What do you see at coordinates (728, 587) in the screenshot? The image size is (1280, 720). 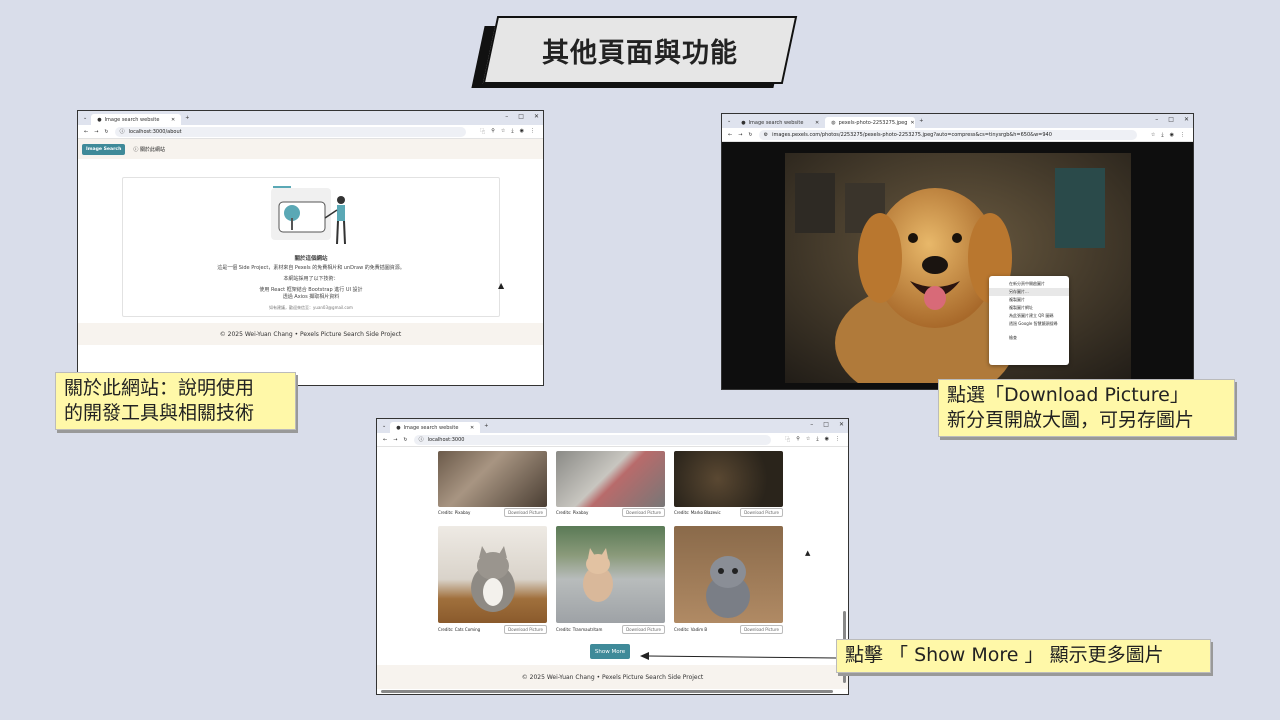 I see `grey-kitten-figure` at bounding box center [728, 587].